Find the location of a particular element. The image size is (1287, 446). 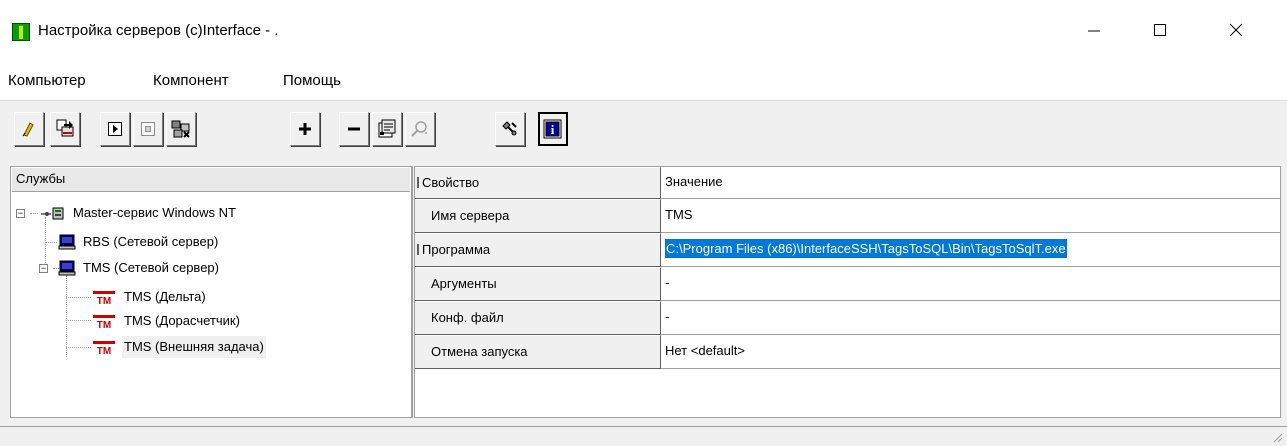

remove-icon is located at coordinates (354, 129).